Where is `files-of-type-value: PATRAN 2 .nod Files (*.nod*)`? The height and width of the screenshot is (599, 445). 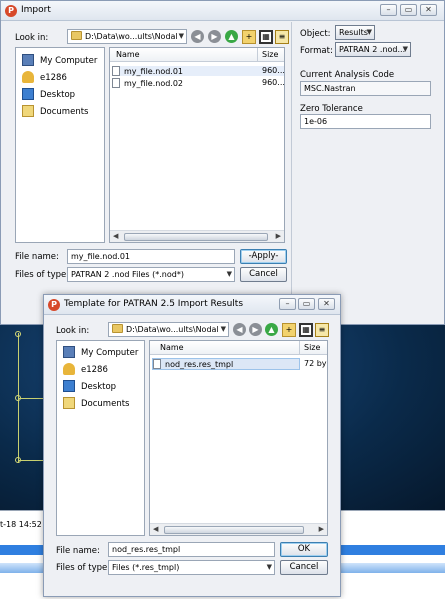
files-of-type-value: PATRAN 2 .nod Files (*.nod*) is located at coordinates (127, 274).